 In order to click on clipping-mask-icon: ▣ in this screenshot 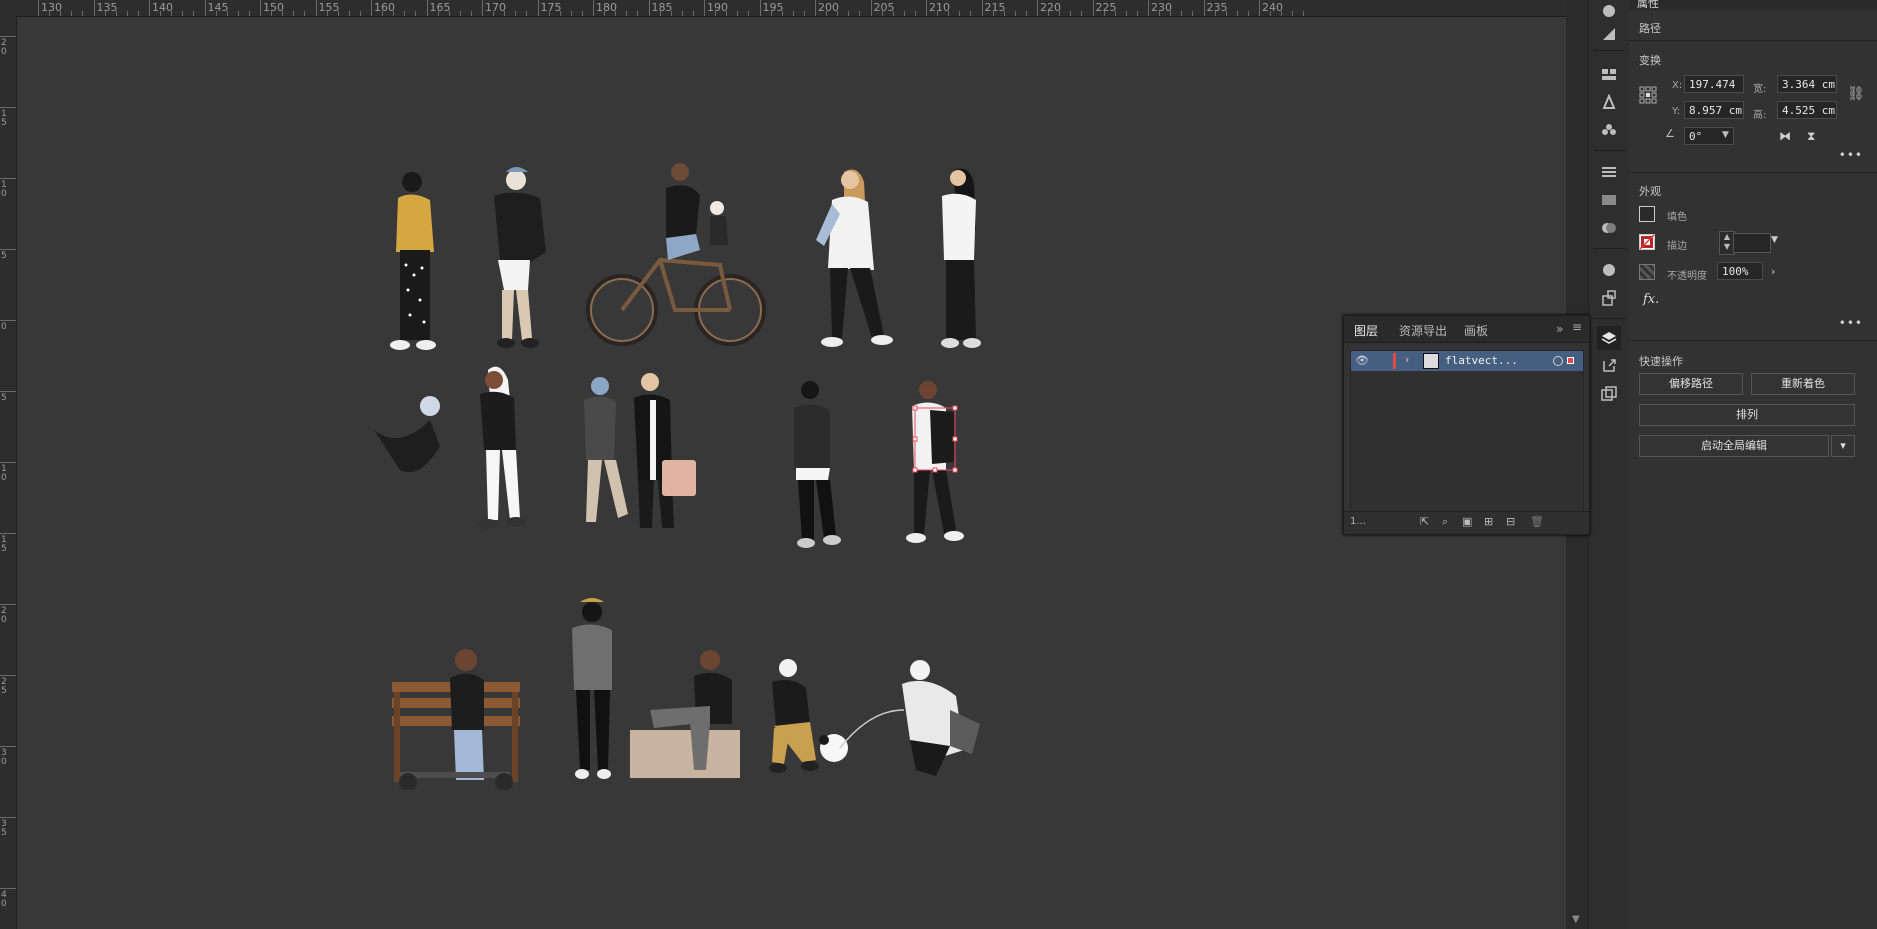, I will do `click(1467, 521)`.